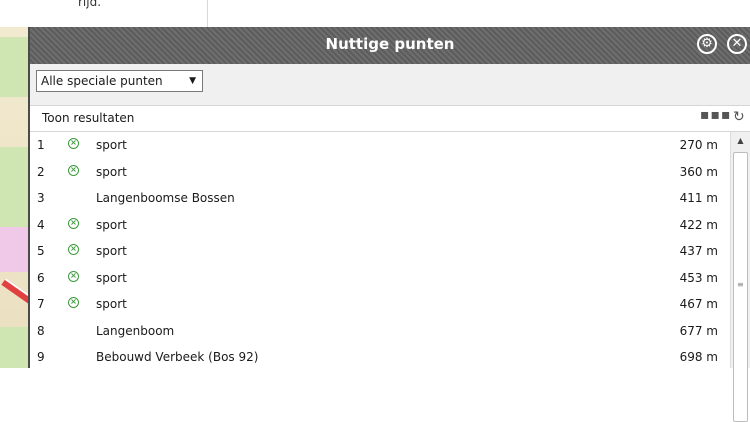 The height and width of the screenshot is (422, 750). Describe the element at coordinates (177, 357) in the screenshot. I see `row-name: Bebouwd Verbeek (Bos 92)` at that location.